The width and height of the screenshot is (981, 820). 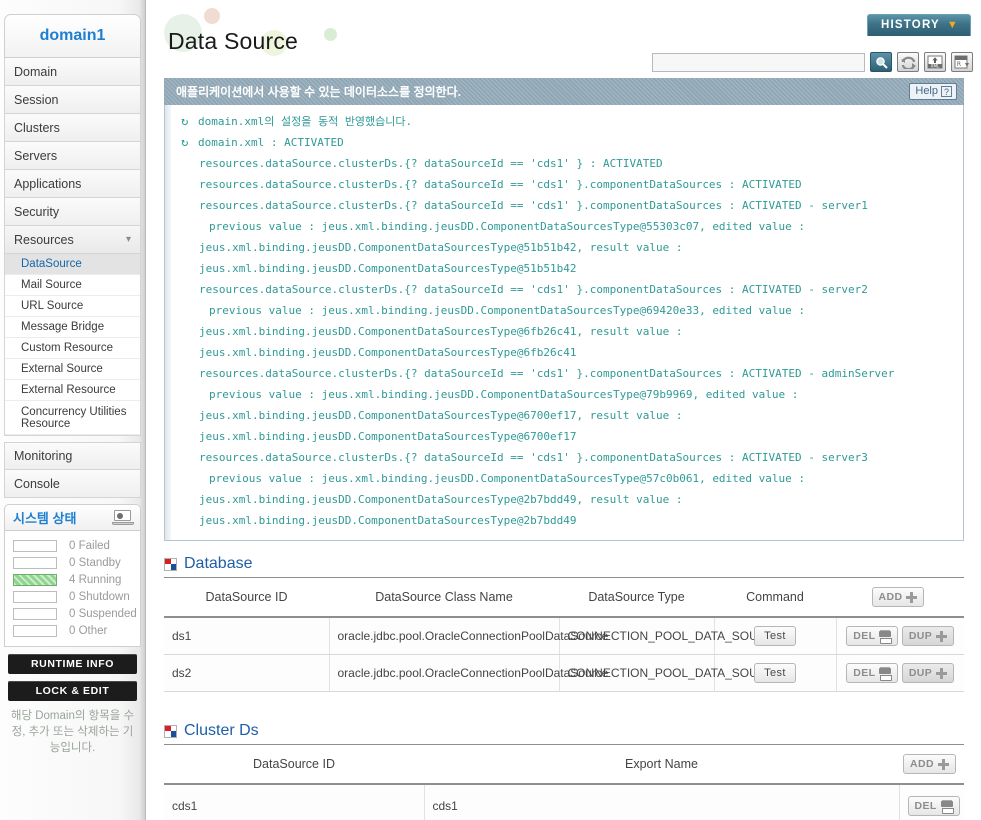 I want to click on domain-header: domain1, so click(x=72, y=36).